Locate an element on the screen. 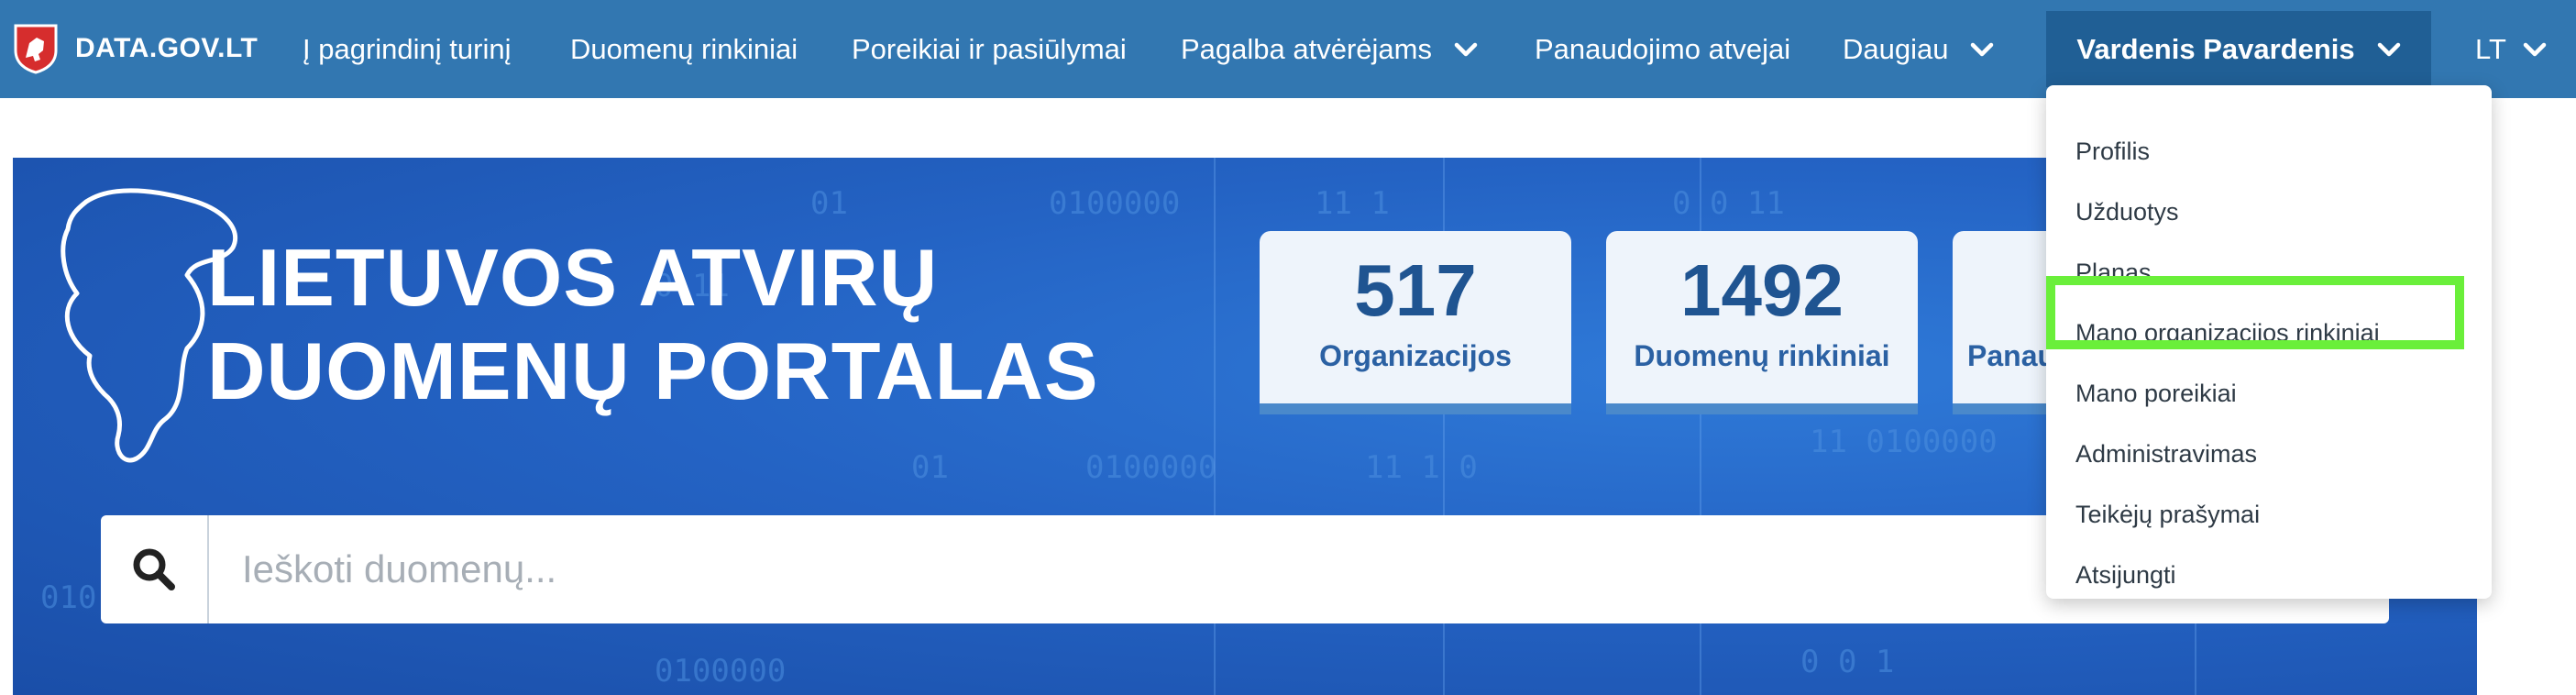  menu-item-logout: Atsijungti is located at coordinates (2125, 575).